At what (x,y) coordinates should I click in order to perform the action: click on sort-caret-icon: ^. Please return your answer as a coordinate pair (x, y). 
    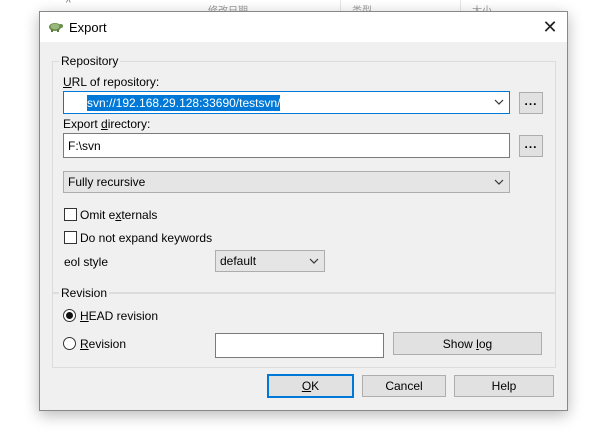
    Looking at the image, I should click on (68, 4).